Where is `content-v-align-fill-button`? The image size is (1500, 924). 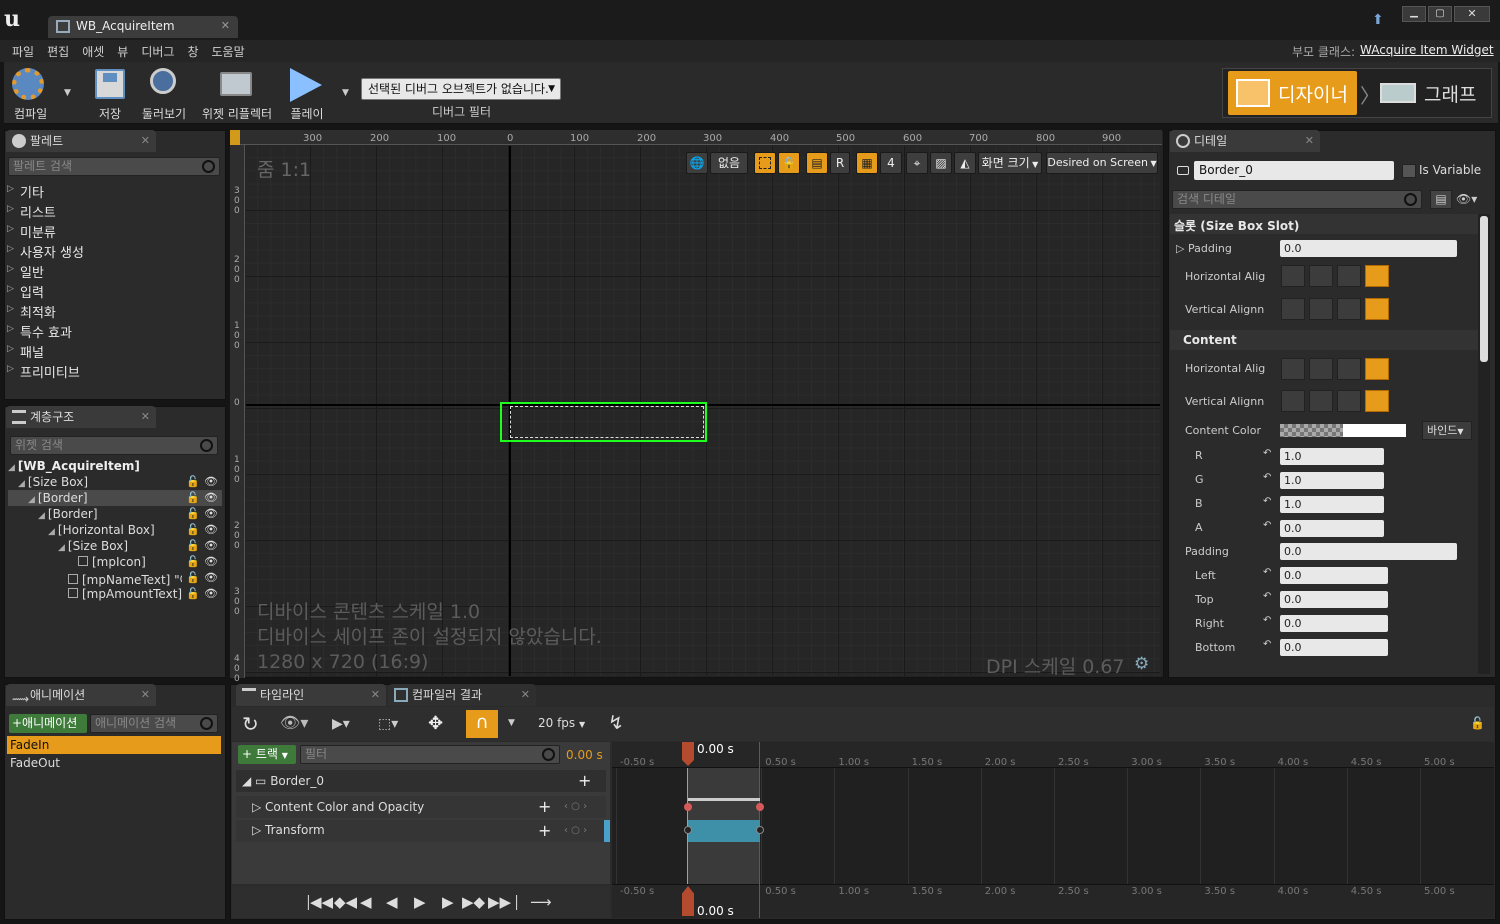 content-v-align-fill-button is located at coordinates (1377, 401).